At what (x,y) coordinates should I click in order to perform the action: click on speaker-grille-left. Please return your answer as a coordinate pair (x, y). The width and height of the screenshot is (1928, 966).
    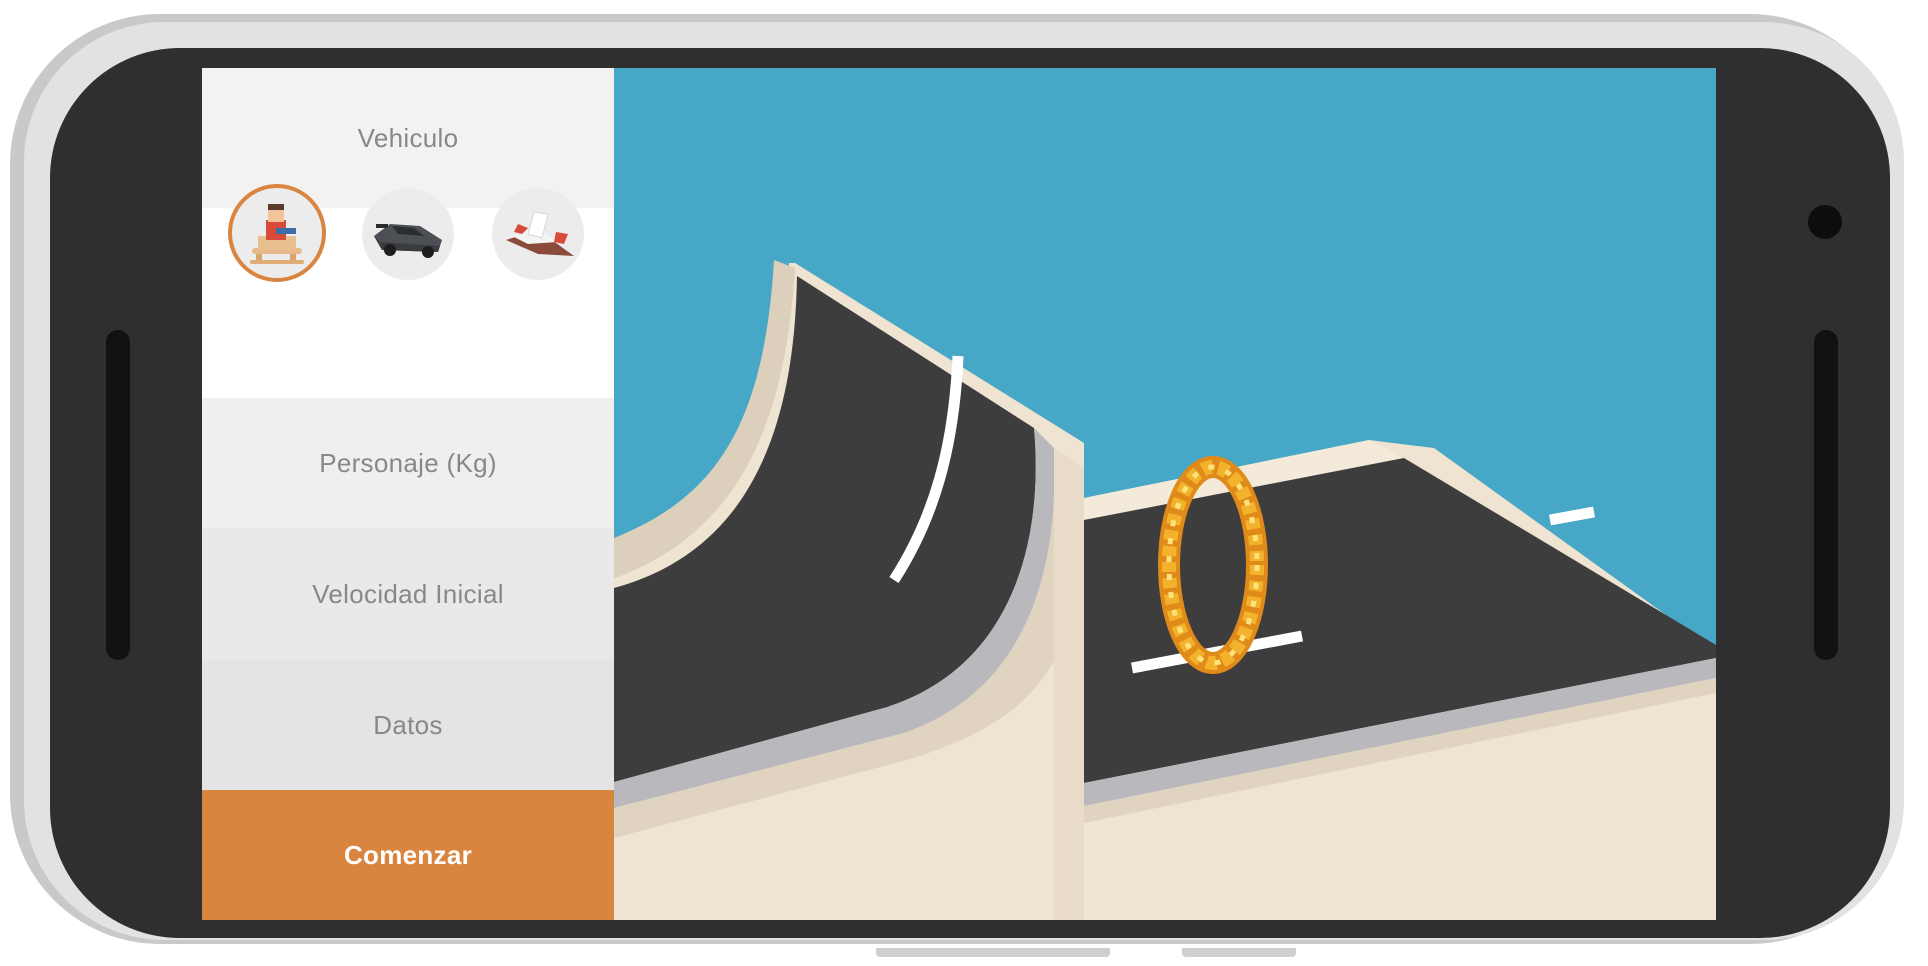
    Looking at the image, I should click on (118, 495).